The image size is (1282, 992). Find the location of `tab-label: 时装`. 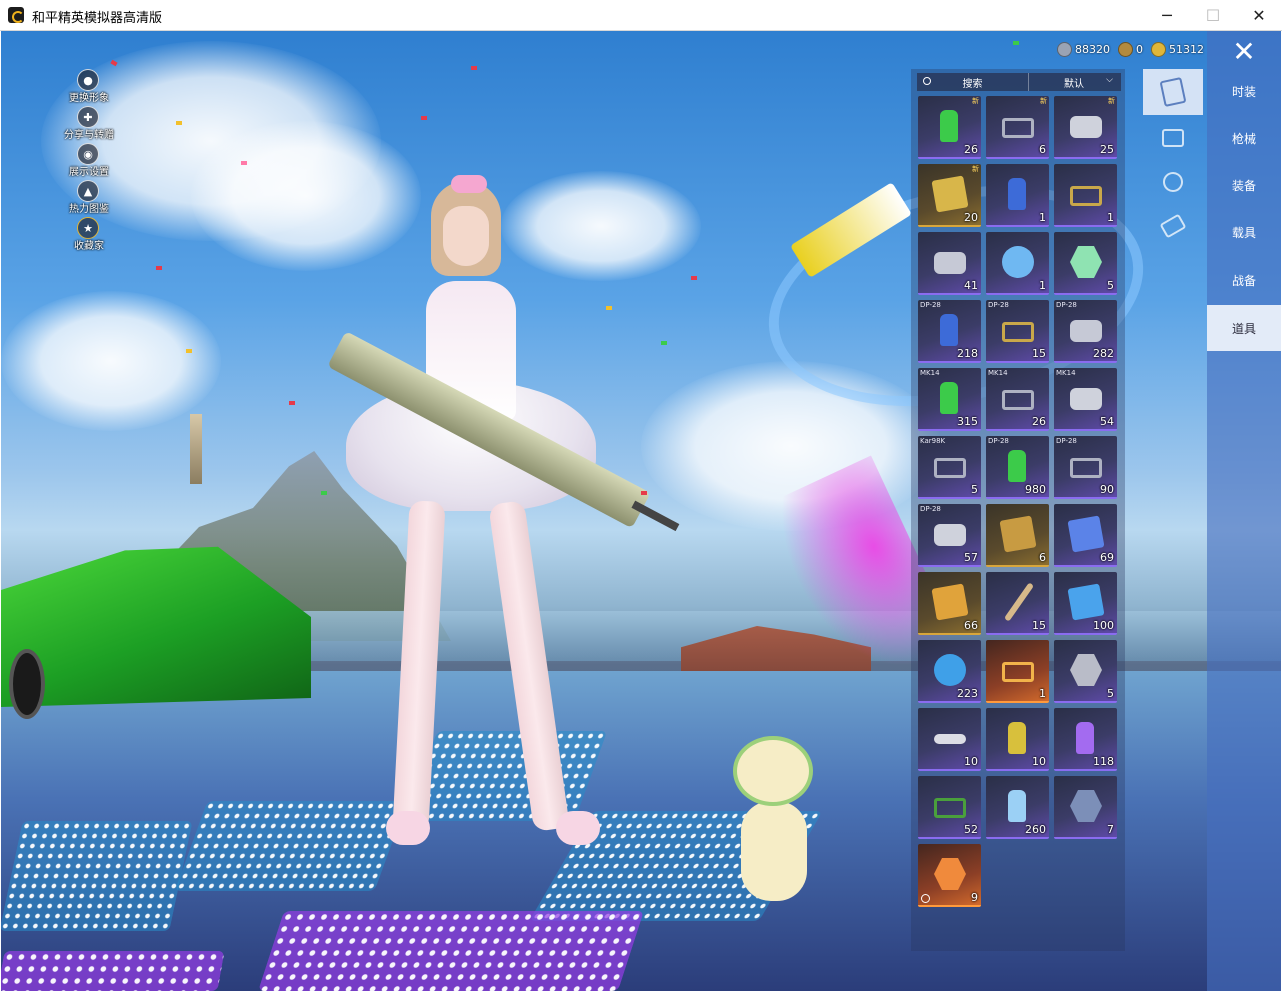

tab-label: 时装 is located at coordinates (1243, 91).